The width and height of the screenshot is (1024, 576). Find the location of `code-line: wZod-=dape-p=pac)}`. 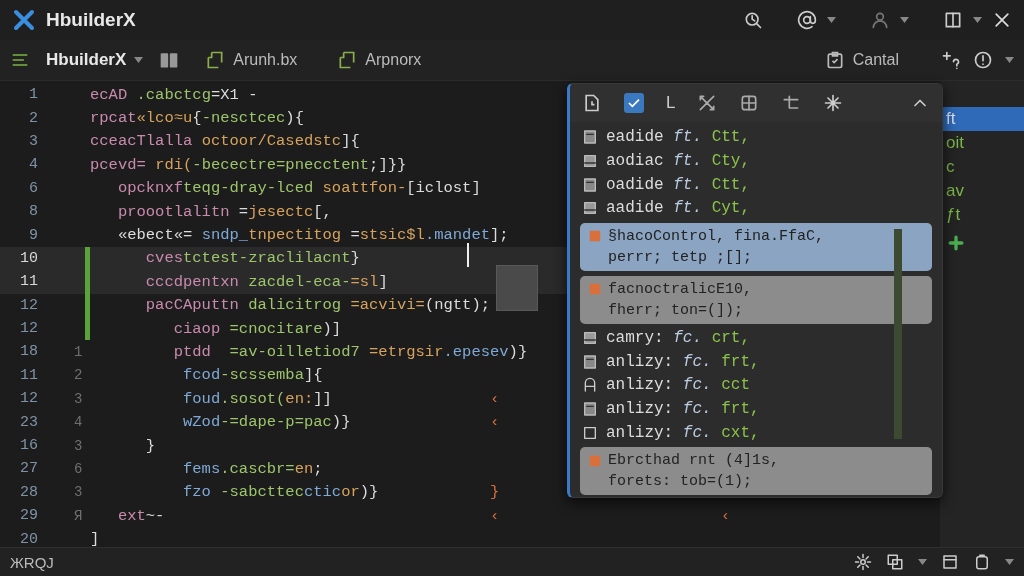

code-line: wZod-=dape-p=pac)} is located at coordinates (266, 422).